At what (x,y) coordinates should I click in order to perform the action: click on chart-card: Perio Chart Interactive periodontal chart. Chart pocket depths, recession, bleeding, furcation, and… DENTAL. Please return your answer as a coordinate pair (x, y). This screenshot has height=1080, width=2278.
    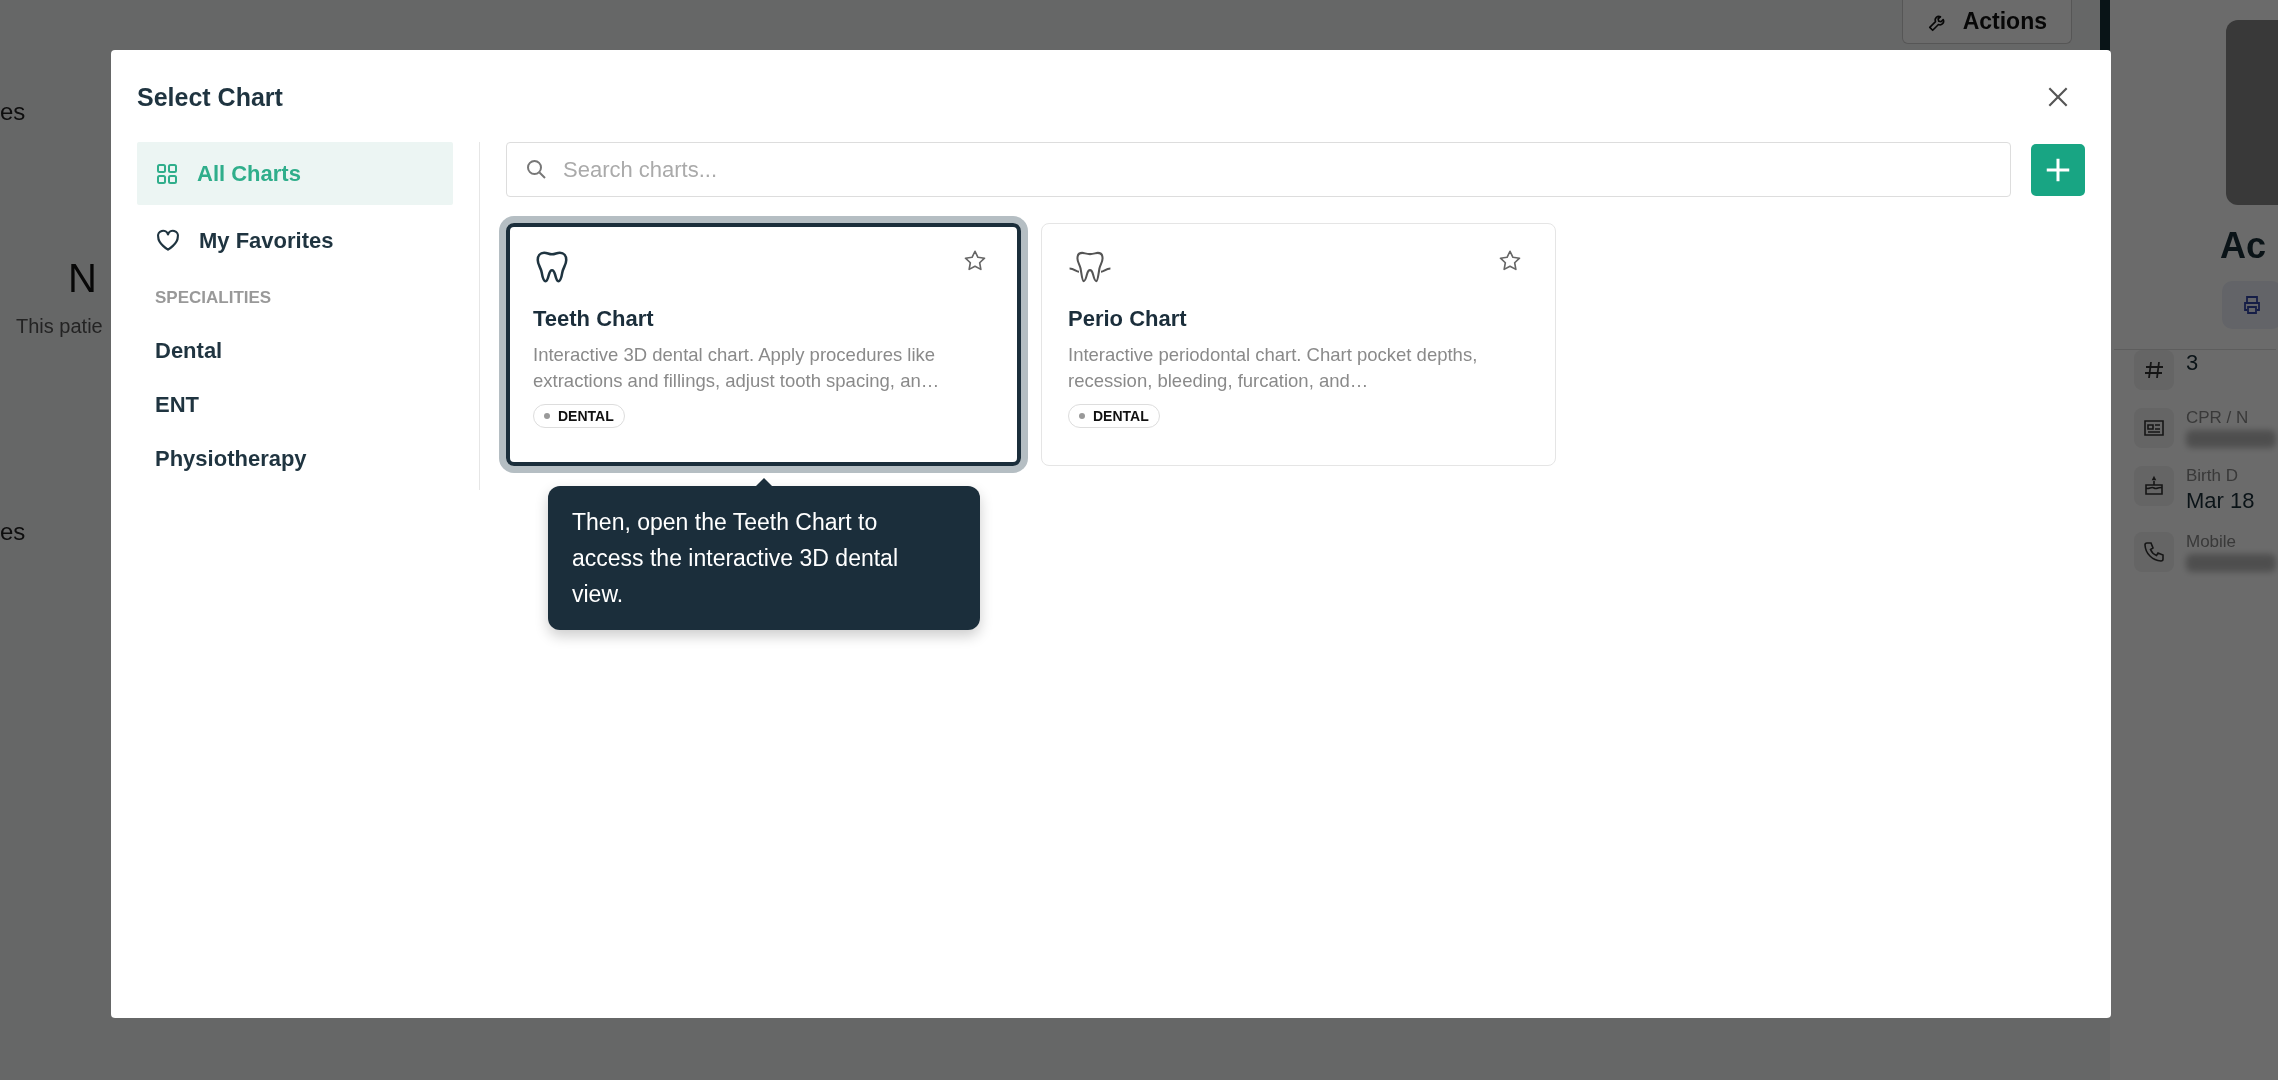
    Looking at the image, I should click on (1298, 344).